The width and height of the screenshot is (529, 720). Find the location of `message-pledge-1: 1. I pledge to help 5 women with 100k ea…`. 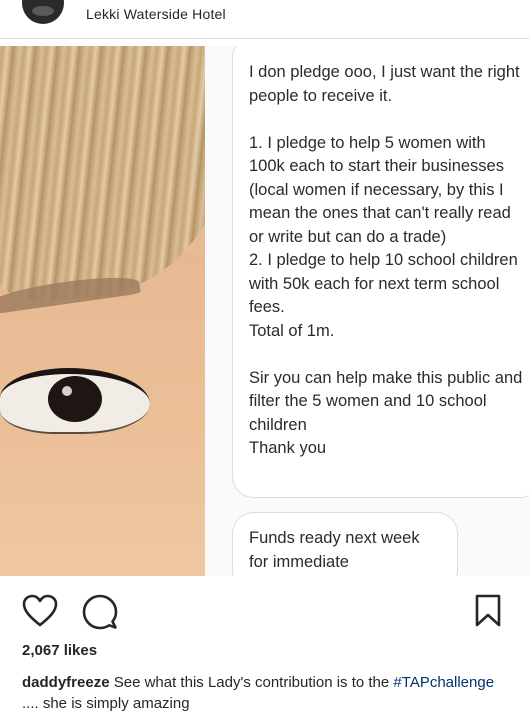

message-pledge-1: 1. I pledge to help 5 women with 100k ea… is located at coordinates (380, 189).